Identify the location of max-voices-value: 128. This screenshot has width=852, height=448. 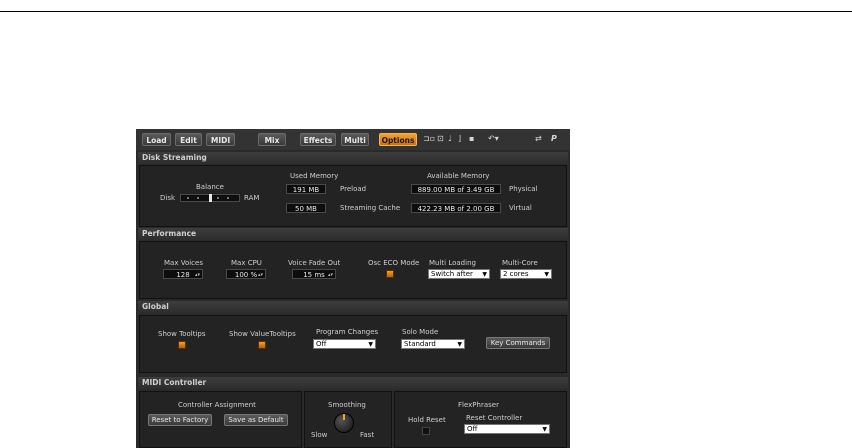
(183, 275).